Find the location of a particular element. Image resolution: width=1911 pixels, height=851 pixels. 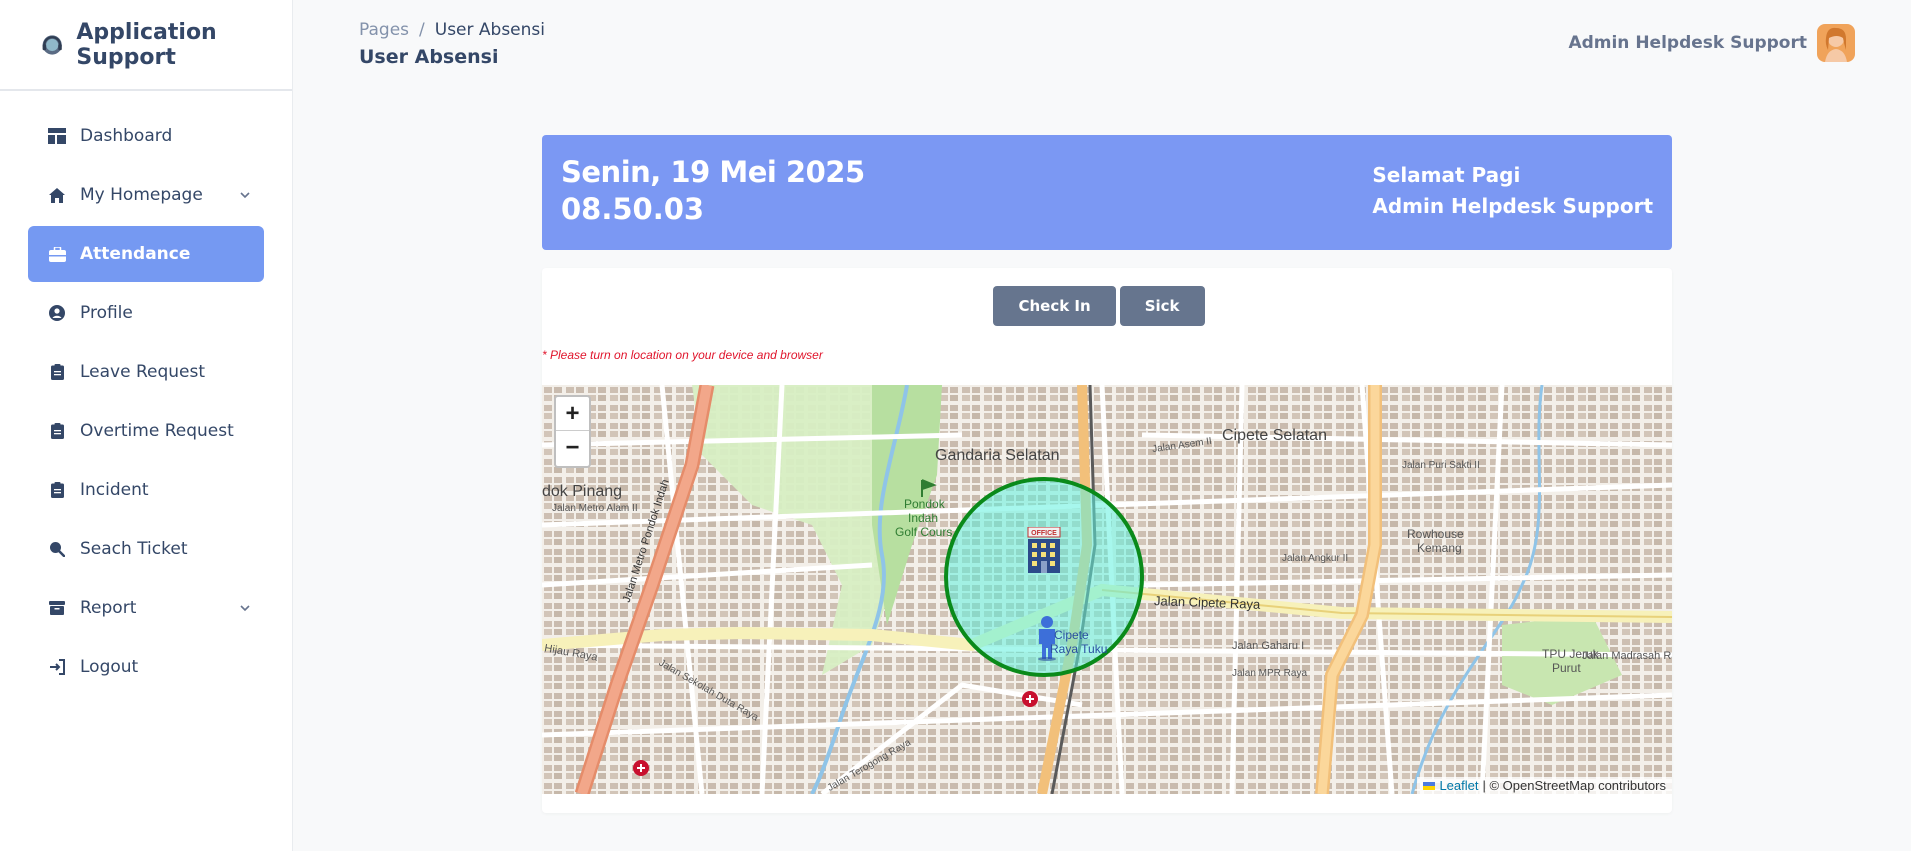

sidebar-item-label: Leave Request is located at coordinates (143, 372).